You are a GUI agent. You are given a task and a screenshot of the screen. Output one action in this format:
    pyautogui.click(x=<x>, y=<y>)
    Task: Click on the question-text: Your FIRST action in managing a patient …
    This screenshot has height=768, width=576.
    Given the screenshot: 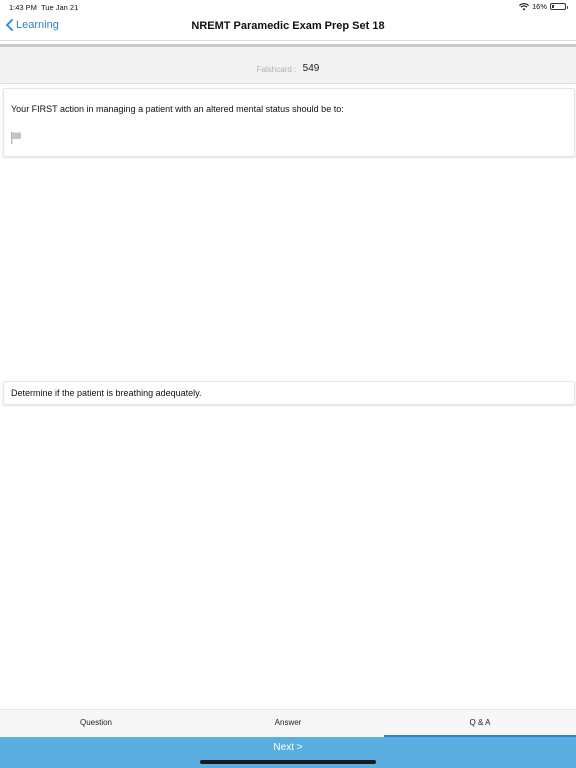 What is the action you would take?
    pyautogui.click(x=177, y=109)
    